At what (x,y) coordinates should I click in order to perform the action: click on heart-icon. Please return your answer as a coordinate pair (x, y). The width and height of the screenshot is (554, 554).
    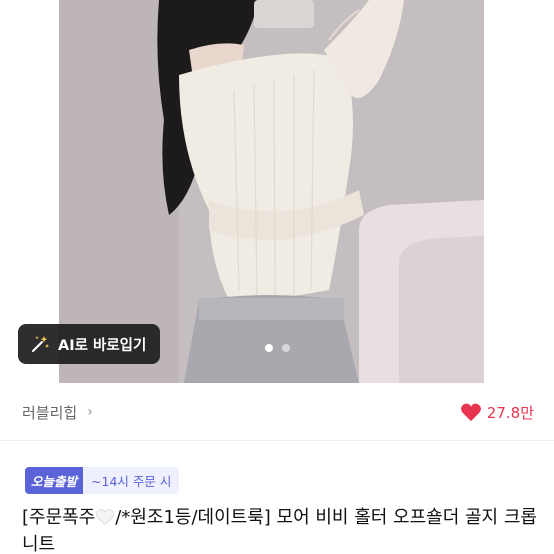
    Looking at the image, I should click on (470, 412).